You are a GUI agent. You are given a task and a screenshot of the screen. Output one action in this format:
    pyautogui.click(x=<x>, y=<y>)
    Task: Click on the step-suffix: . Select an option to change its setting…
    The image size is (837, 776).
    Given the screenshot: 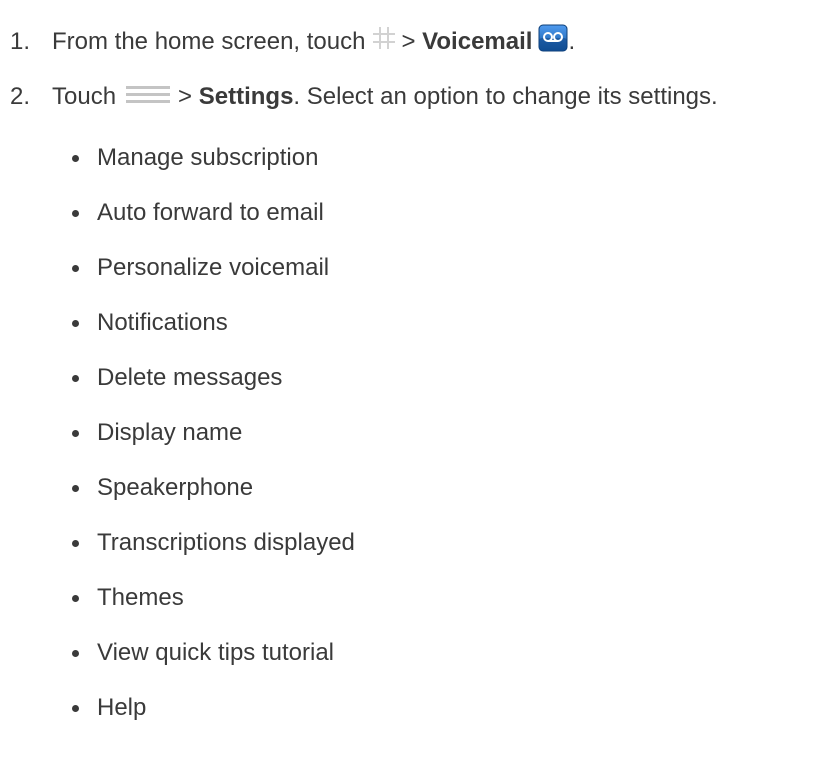 What is the action you would take?
    pyautogui.click(x=505, y=96)
    